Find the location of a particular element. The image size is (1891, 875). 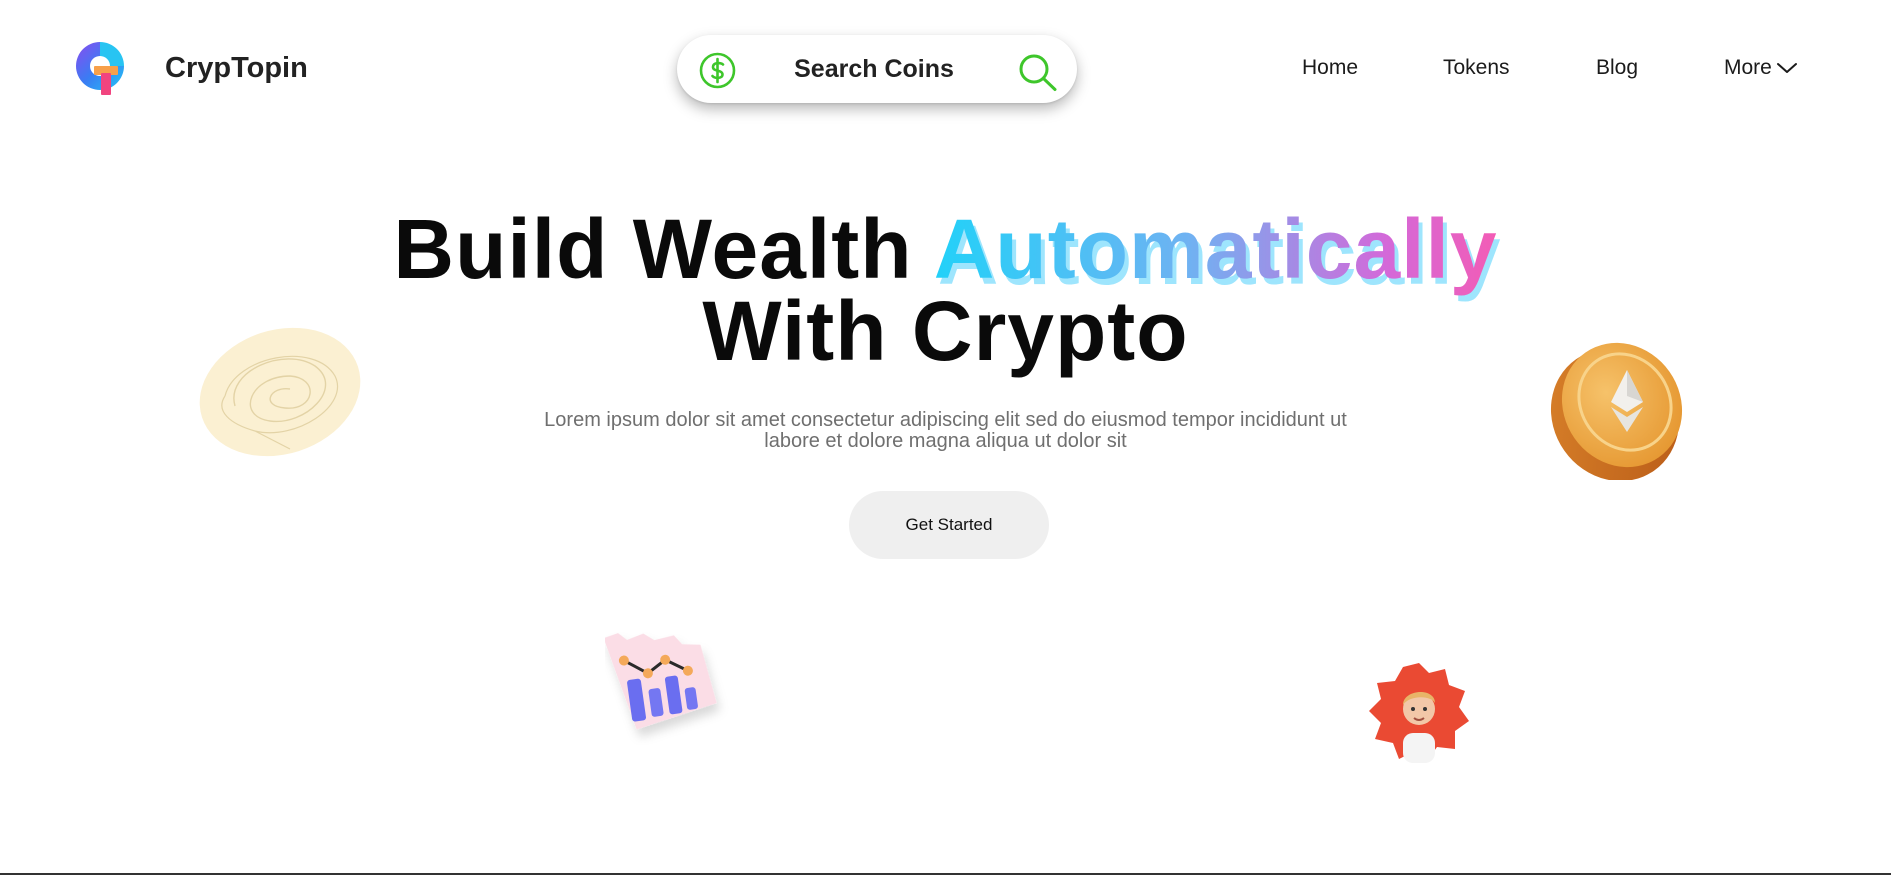

chevron-down-icon is located at coordinates (1786, 68).